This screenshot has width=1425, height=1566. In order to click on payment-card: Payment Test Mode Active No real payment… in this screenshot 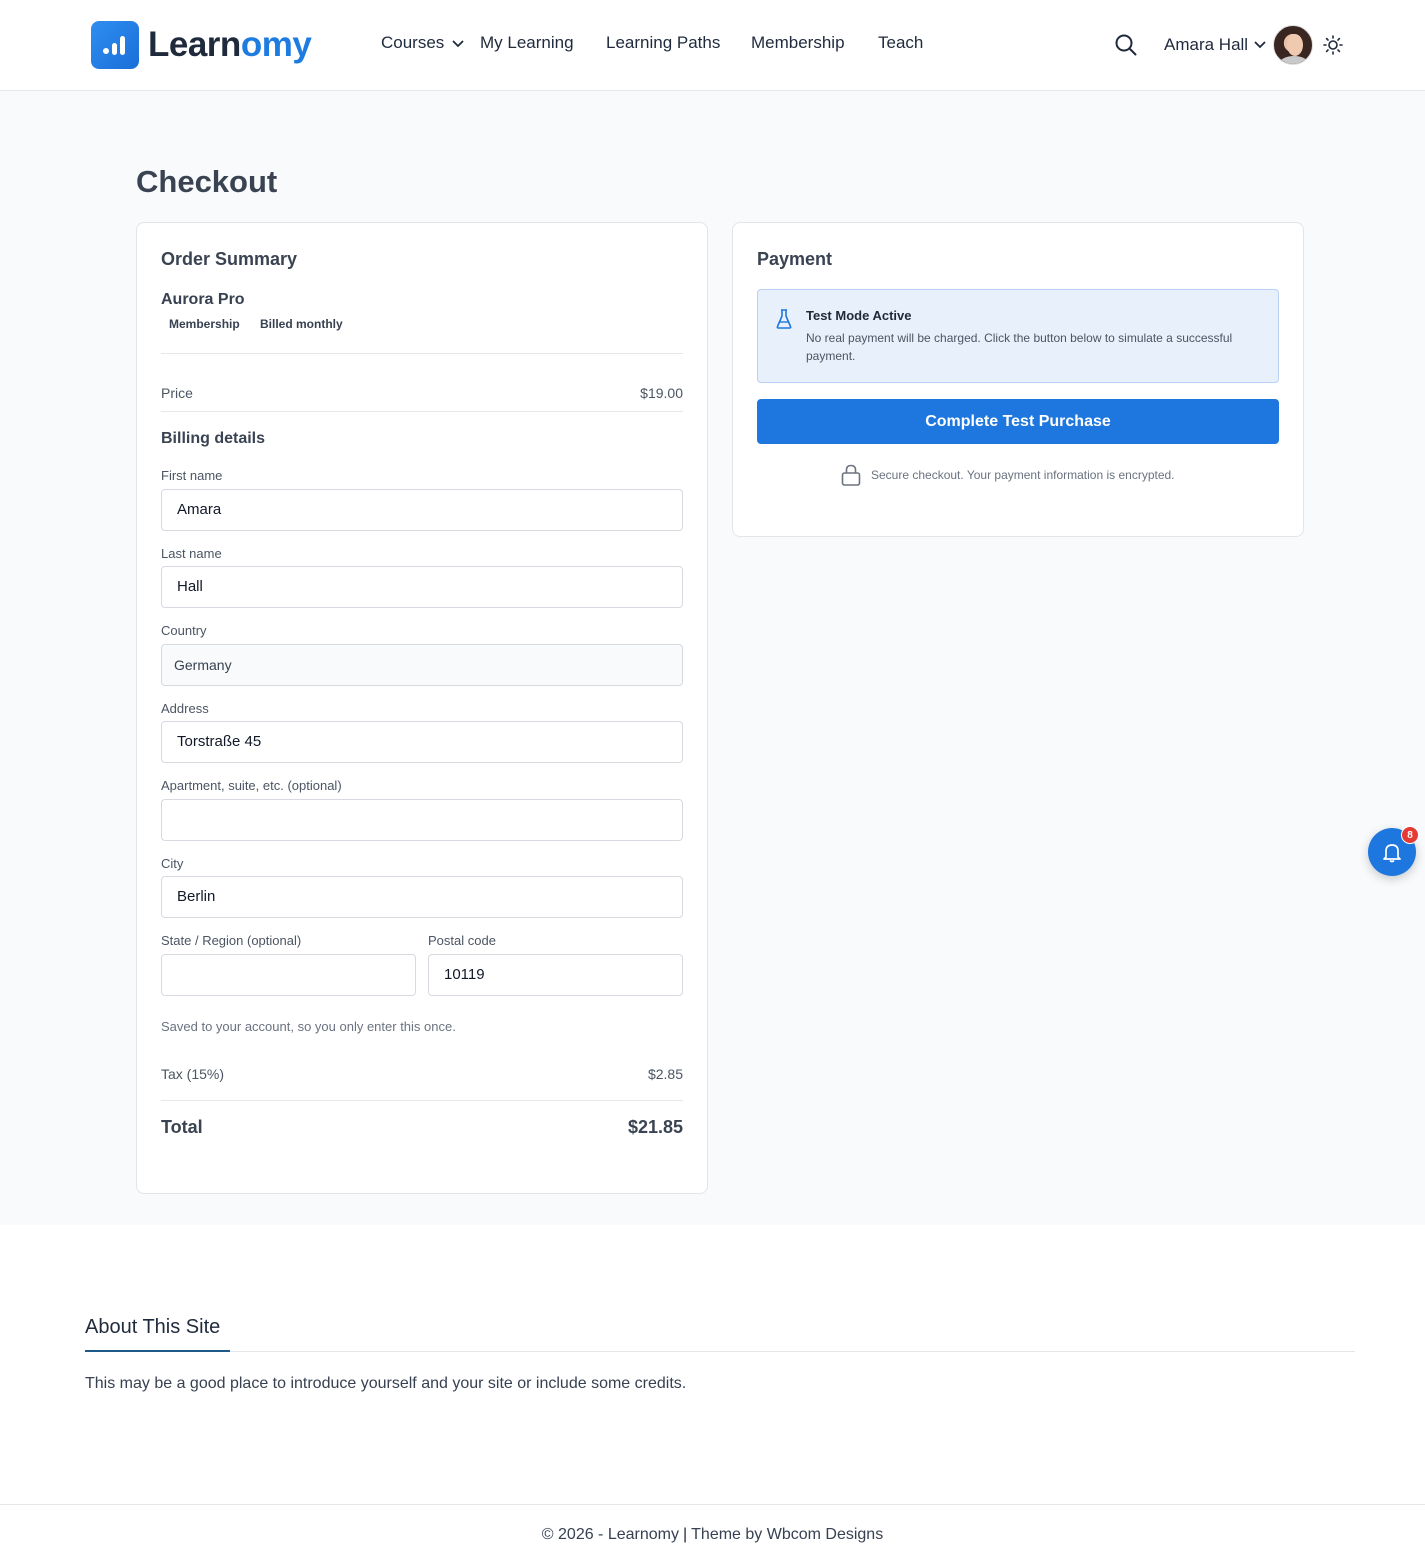, I will do `click(1018, 379)`.